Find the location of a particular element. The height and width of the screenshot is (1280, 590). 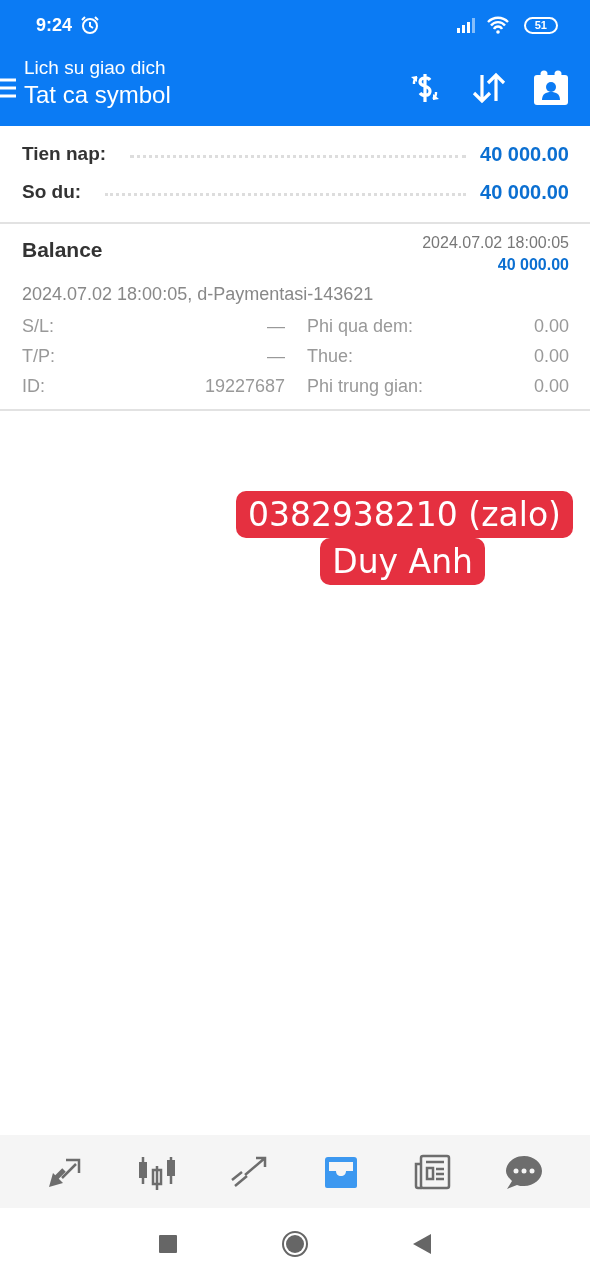

toolbar-title: Tat ca symbol is located at coordinates (97, 95).